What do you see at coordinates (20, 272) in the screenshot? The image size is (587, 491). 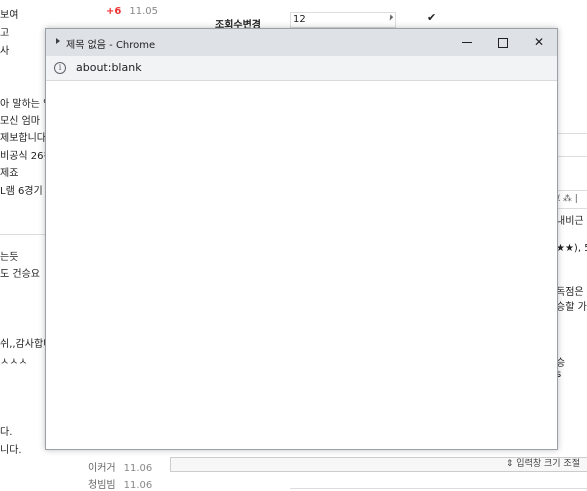 I see `post-fragment: 도 건승요` at bounding box center [20, 272].